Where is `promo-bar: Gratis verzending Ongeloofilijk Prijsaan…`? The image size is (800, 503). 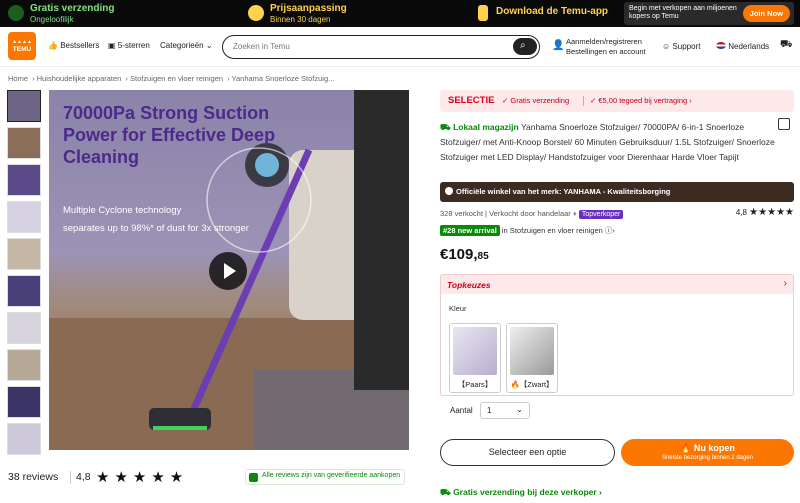 promo-bar: Gratis verzending Ongeloofilijk Prijsaan… is located at coordinates (400, 13).